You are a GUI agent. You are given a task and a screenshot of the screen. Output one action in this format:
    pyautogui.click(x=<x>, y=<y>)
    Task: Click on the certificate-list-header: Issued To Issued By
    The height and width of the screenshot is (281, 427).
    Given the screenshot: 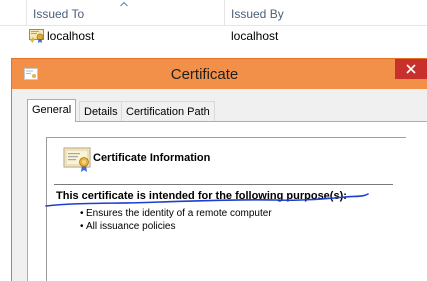 What is the action you would take?
    pyautogui.click(x=213, y=13)
    